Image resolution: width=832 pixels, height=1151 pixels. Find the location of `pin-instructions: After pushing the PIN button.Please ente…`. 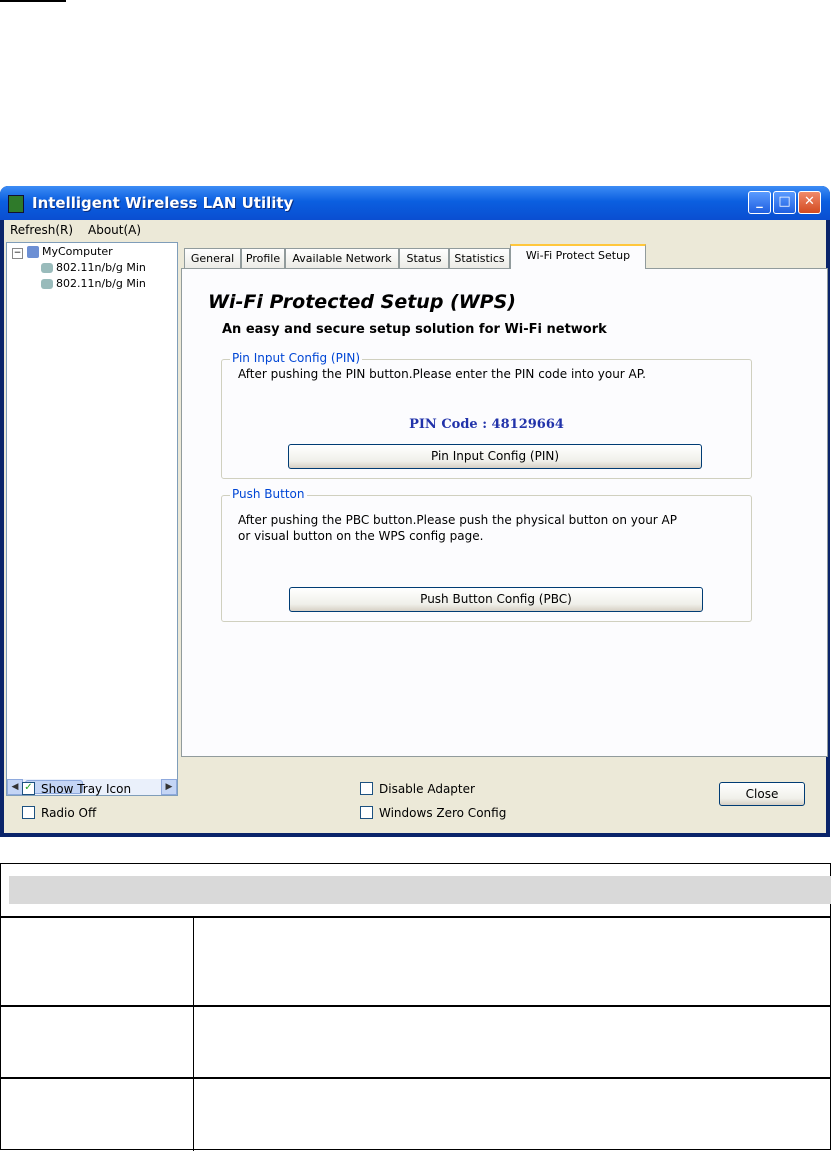

pin-instructions: After pushing the PIN button.Please ente… is located at coordinates (442, 374).